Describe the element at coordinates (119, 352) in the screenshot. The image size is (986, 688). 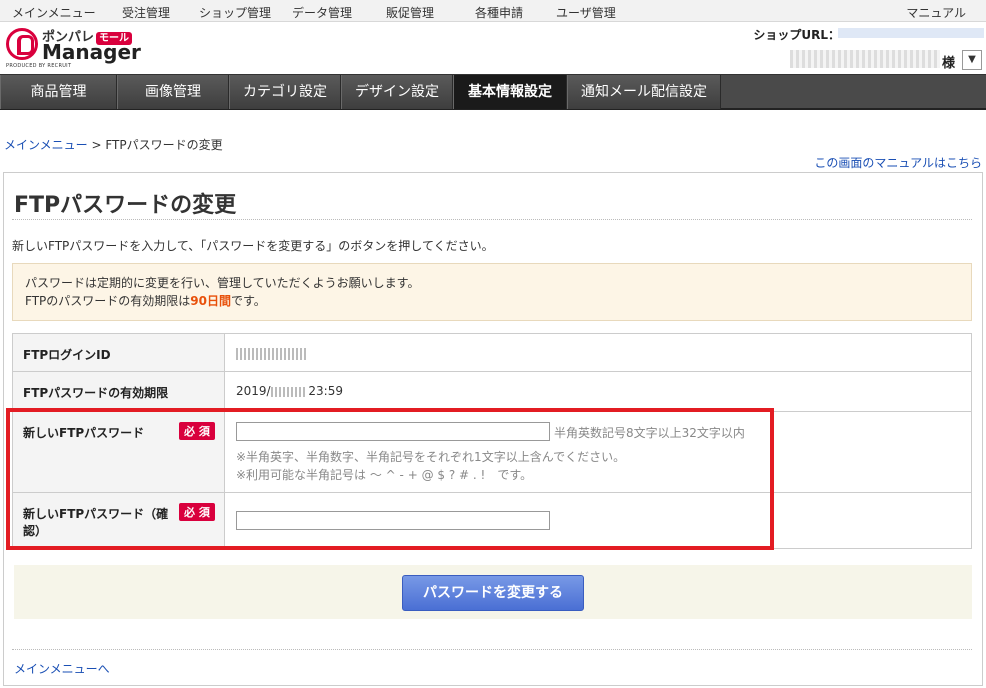
I see `login-id-label: FTPログインID` at that location.